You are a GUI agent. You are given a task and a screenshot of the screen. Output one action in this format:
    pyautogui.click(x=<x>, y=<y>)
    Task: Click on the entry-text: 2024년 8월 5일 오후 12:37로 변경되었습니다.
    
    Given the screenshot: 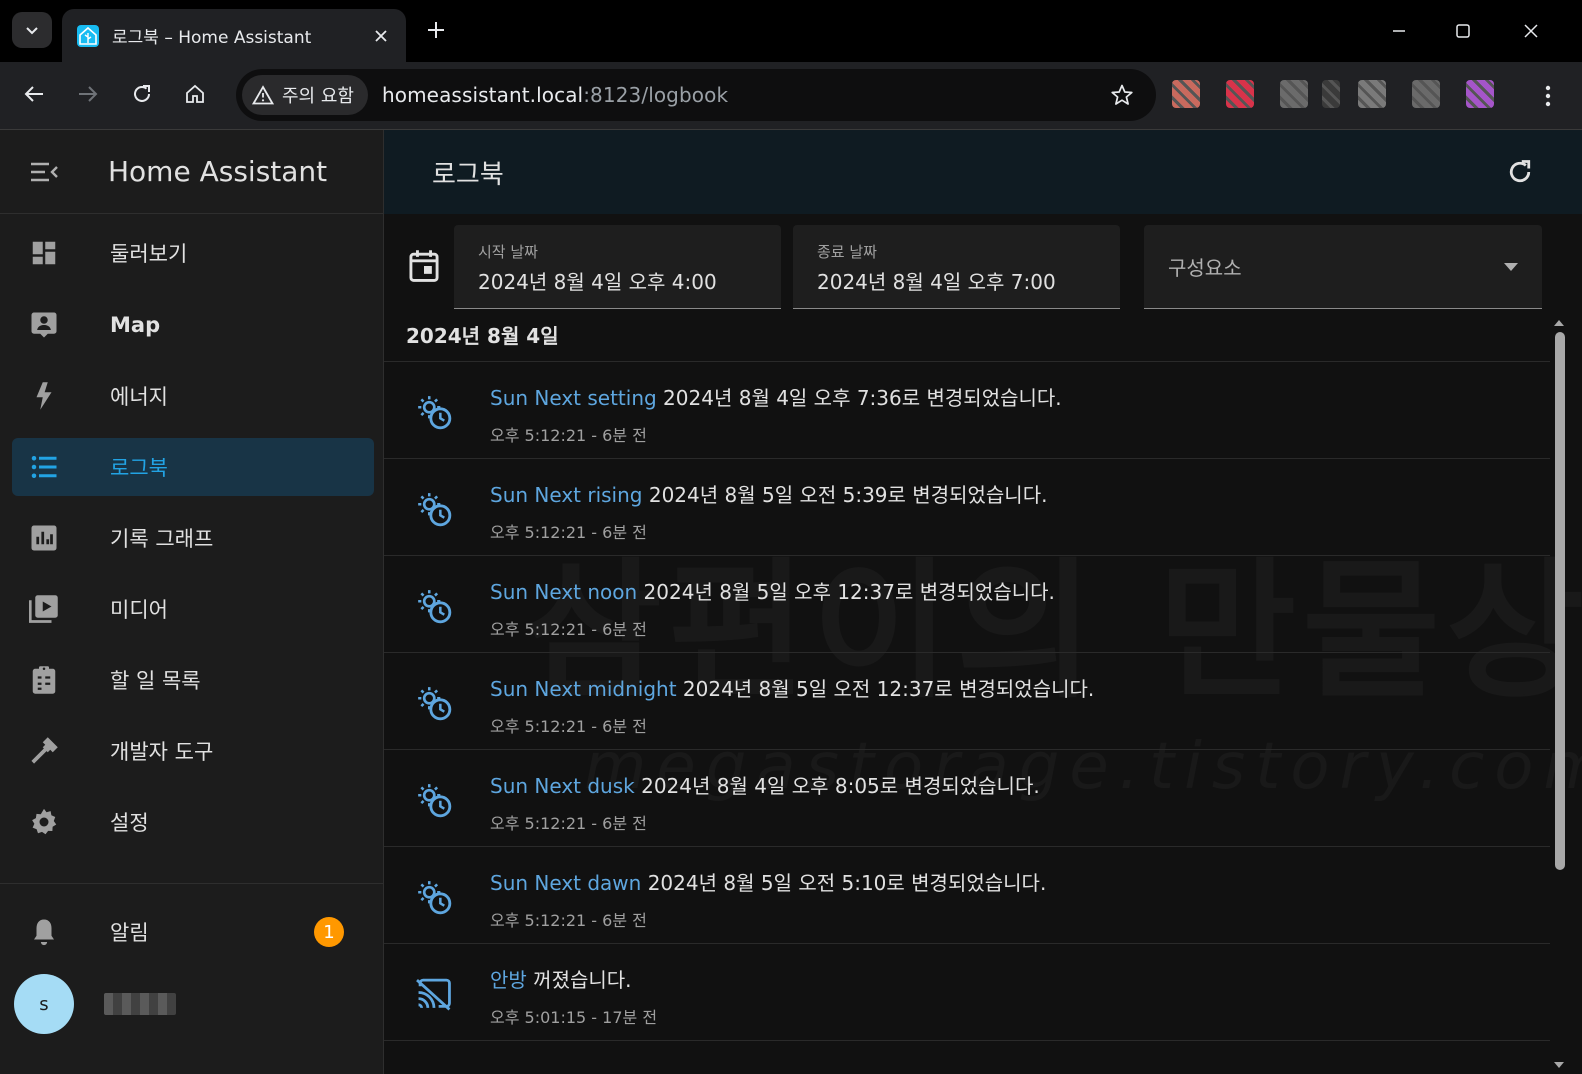 What is the action you would take?
    pyautogui.click(x=846, y=592)
    